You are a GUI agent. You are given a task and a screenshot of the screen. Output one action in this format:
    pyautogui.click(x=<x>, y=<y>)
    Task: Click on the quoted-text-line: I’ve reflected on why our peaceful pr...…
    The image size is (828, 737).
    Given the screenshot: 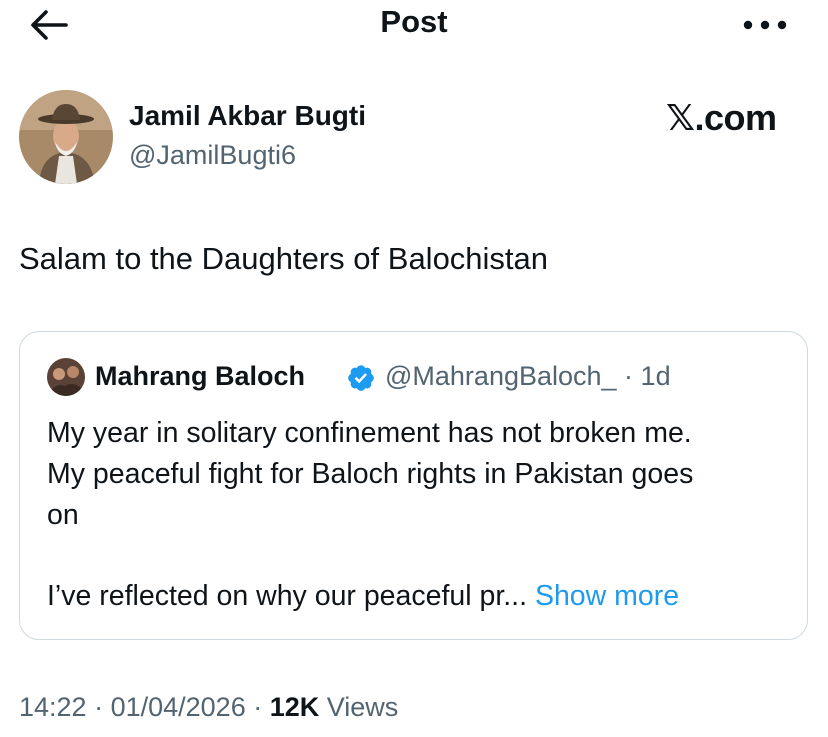 What is the action you would take?
    pyautogui.click(x=422, y=596)
    